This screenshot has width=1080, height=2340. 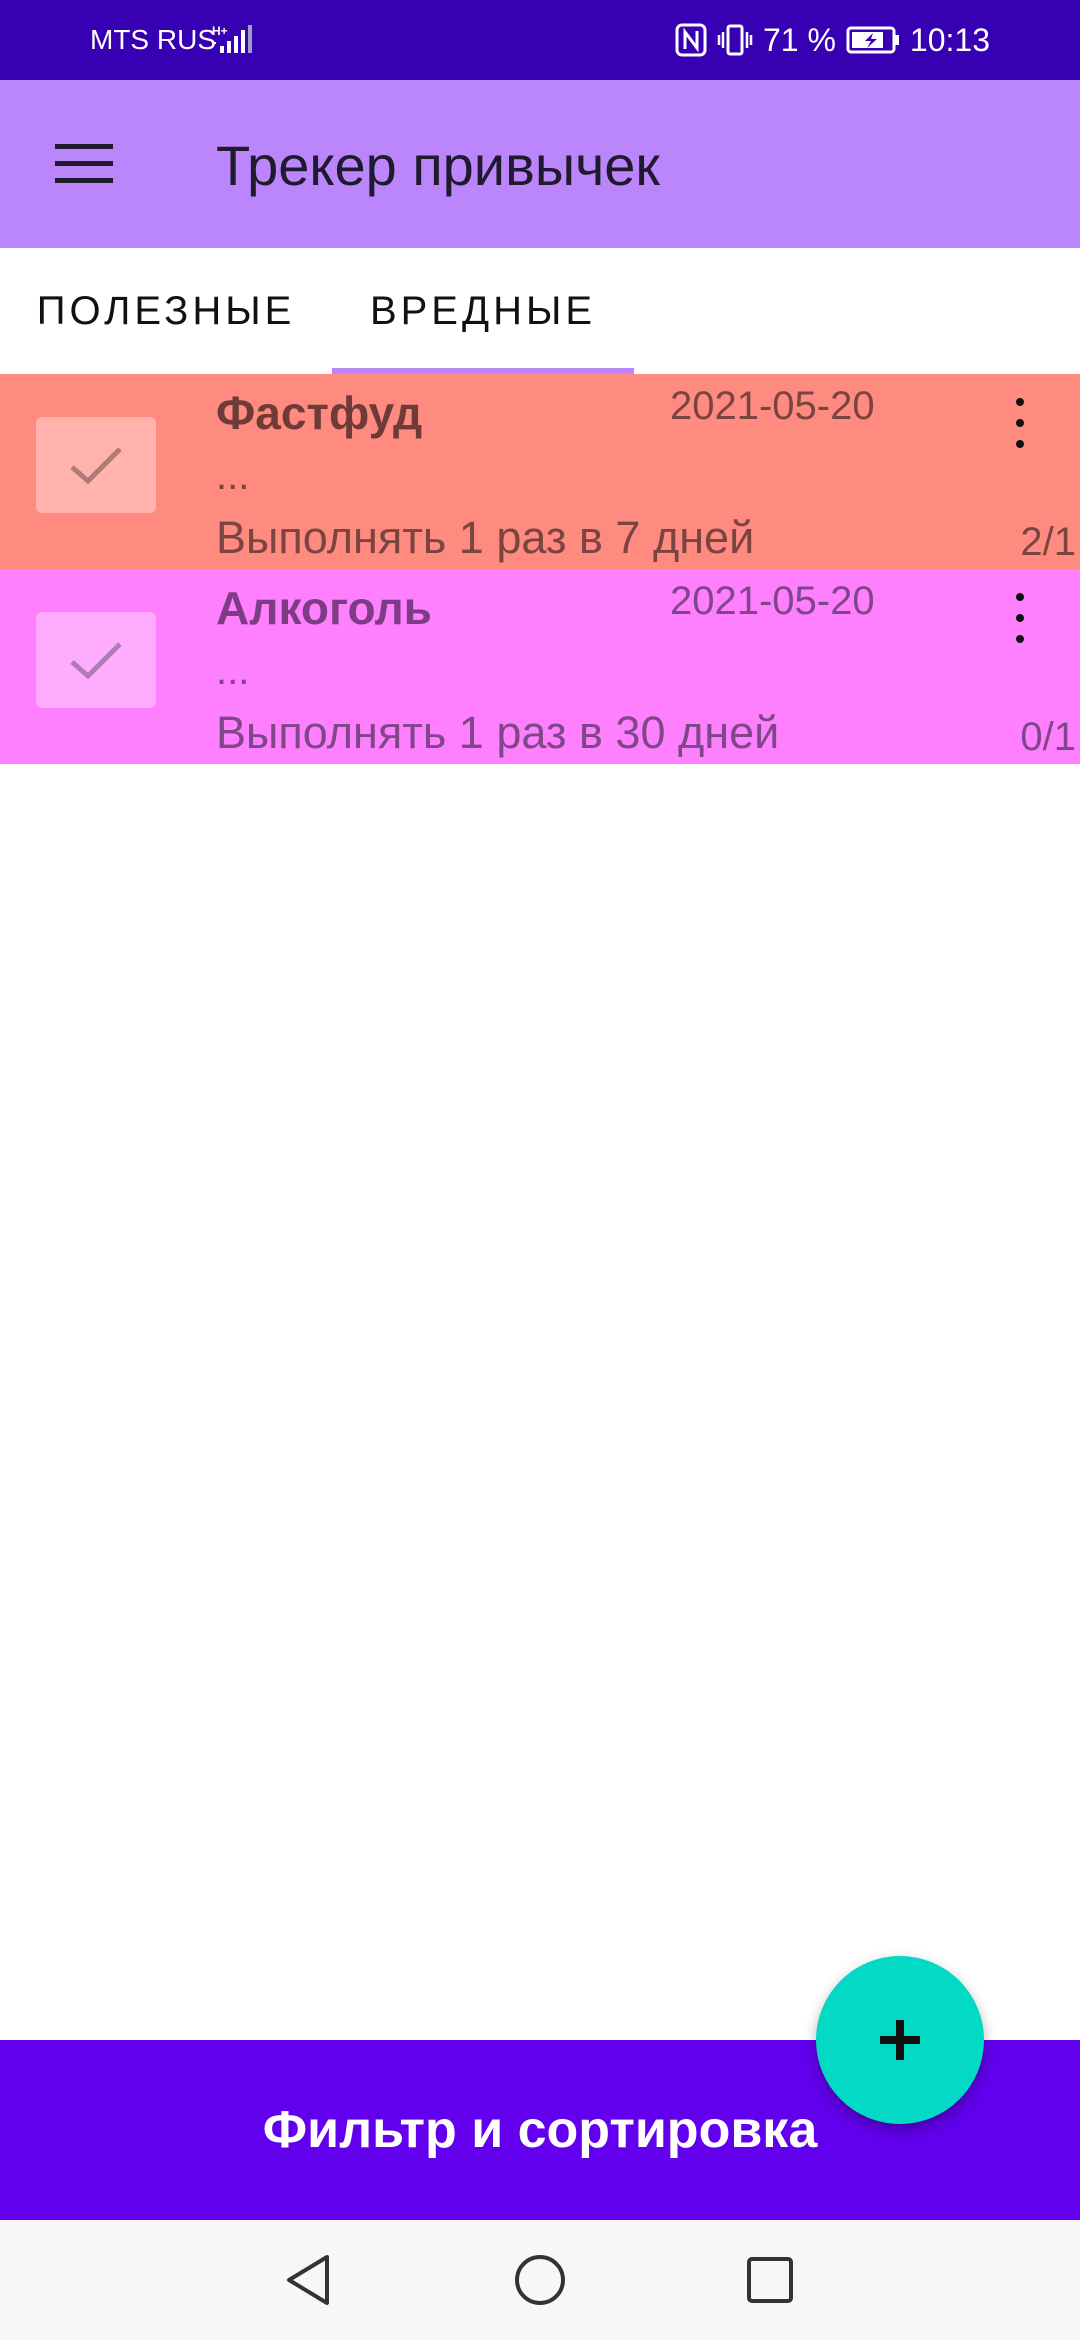 What do you see at coordinates (498, 732) in the screenshot?
I see `habit-frequency: Выполнять 1 раз в 30 дней` at bounding box center [498, 732].